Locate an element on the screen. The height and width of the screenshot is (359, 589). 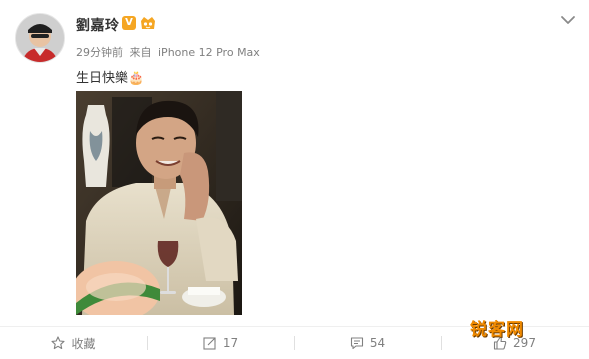
watermark-logo: 锐客网 is located at coordinates (497, 330).